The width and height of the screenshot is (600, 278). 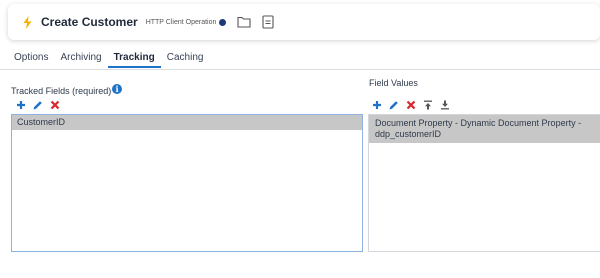 I want to click on tab-archiving: Archiving, so click(x=80, y=59).